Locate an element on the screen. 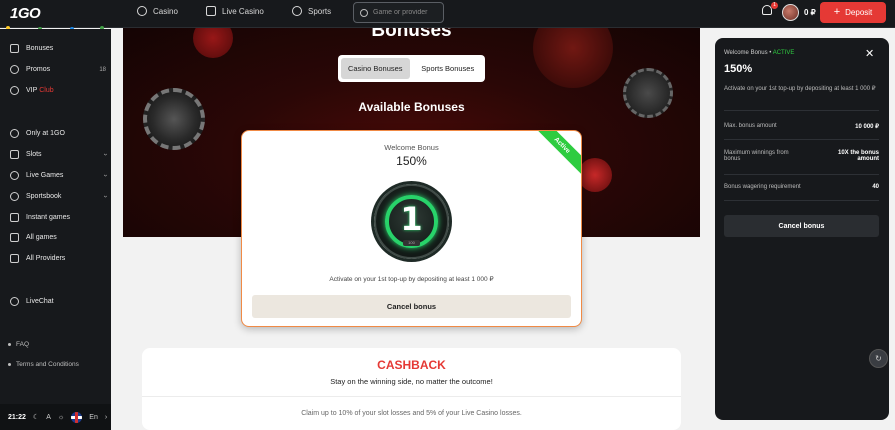 The height and width of the screenshot is (430, 895). balance: 0 ₽ is located at coordinates (810, 12).